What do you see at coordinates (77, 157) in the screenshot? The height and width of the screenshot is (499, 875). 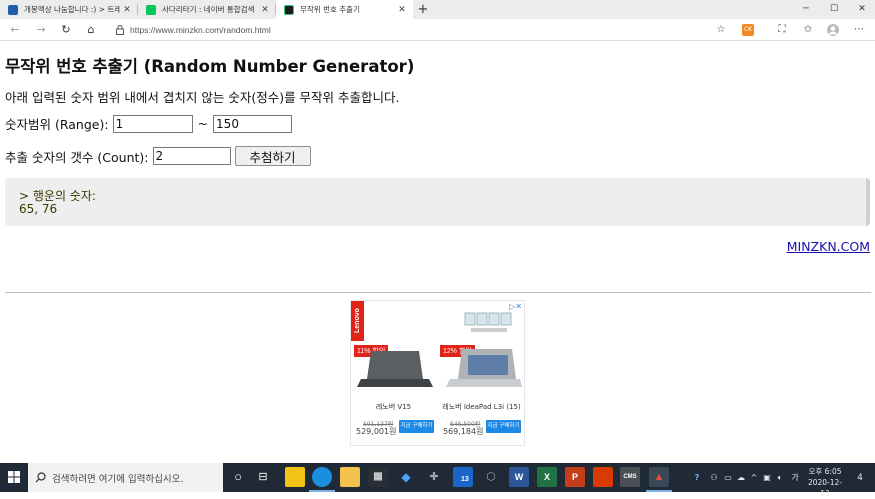 I see `count-label: 추출 숫자의 갯수 (Count):` at bounding box center [77, 157].